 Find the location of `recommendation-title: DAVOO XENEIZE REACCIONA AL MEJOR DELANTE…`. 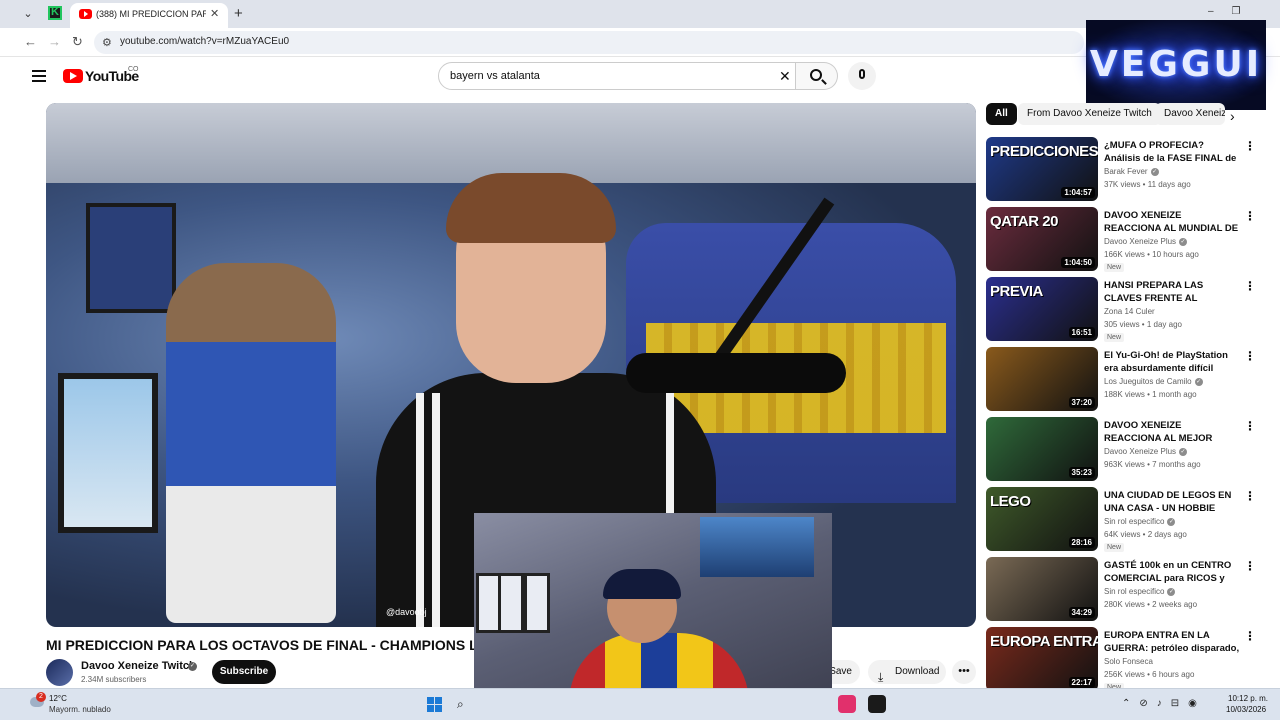

recommendation-title: DAVOO XENEIZE REACCIONA AL MEJOR DELANTE… is located at coordinates (1172, 432).